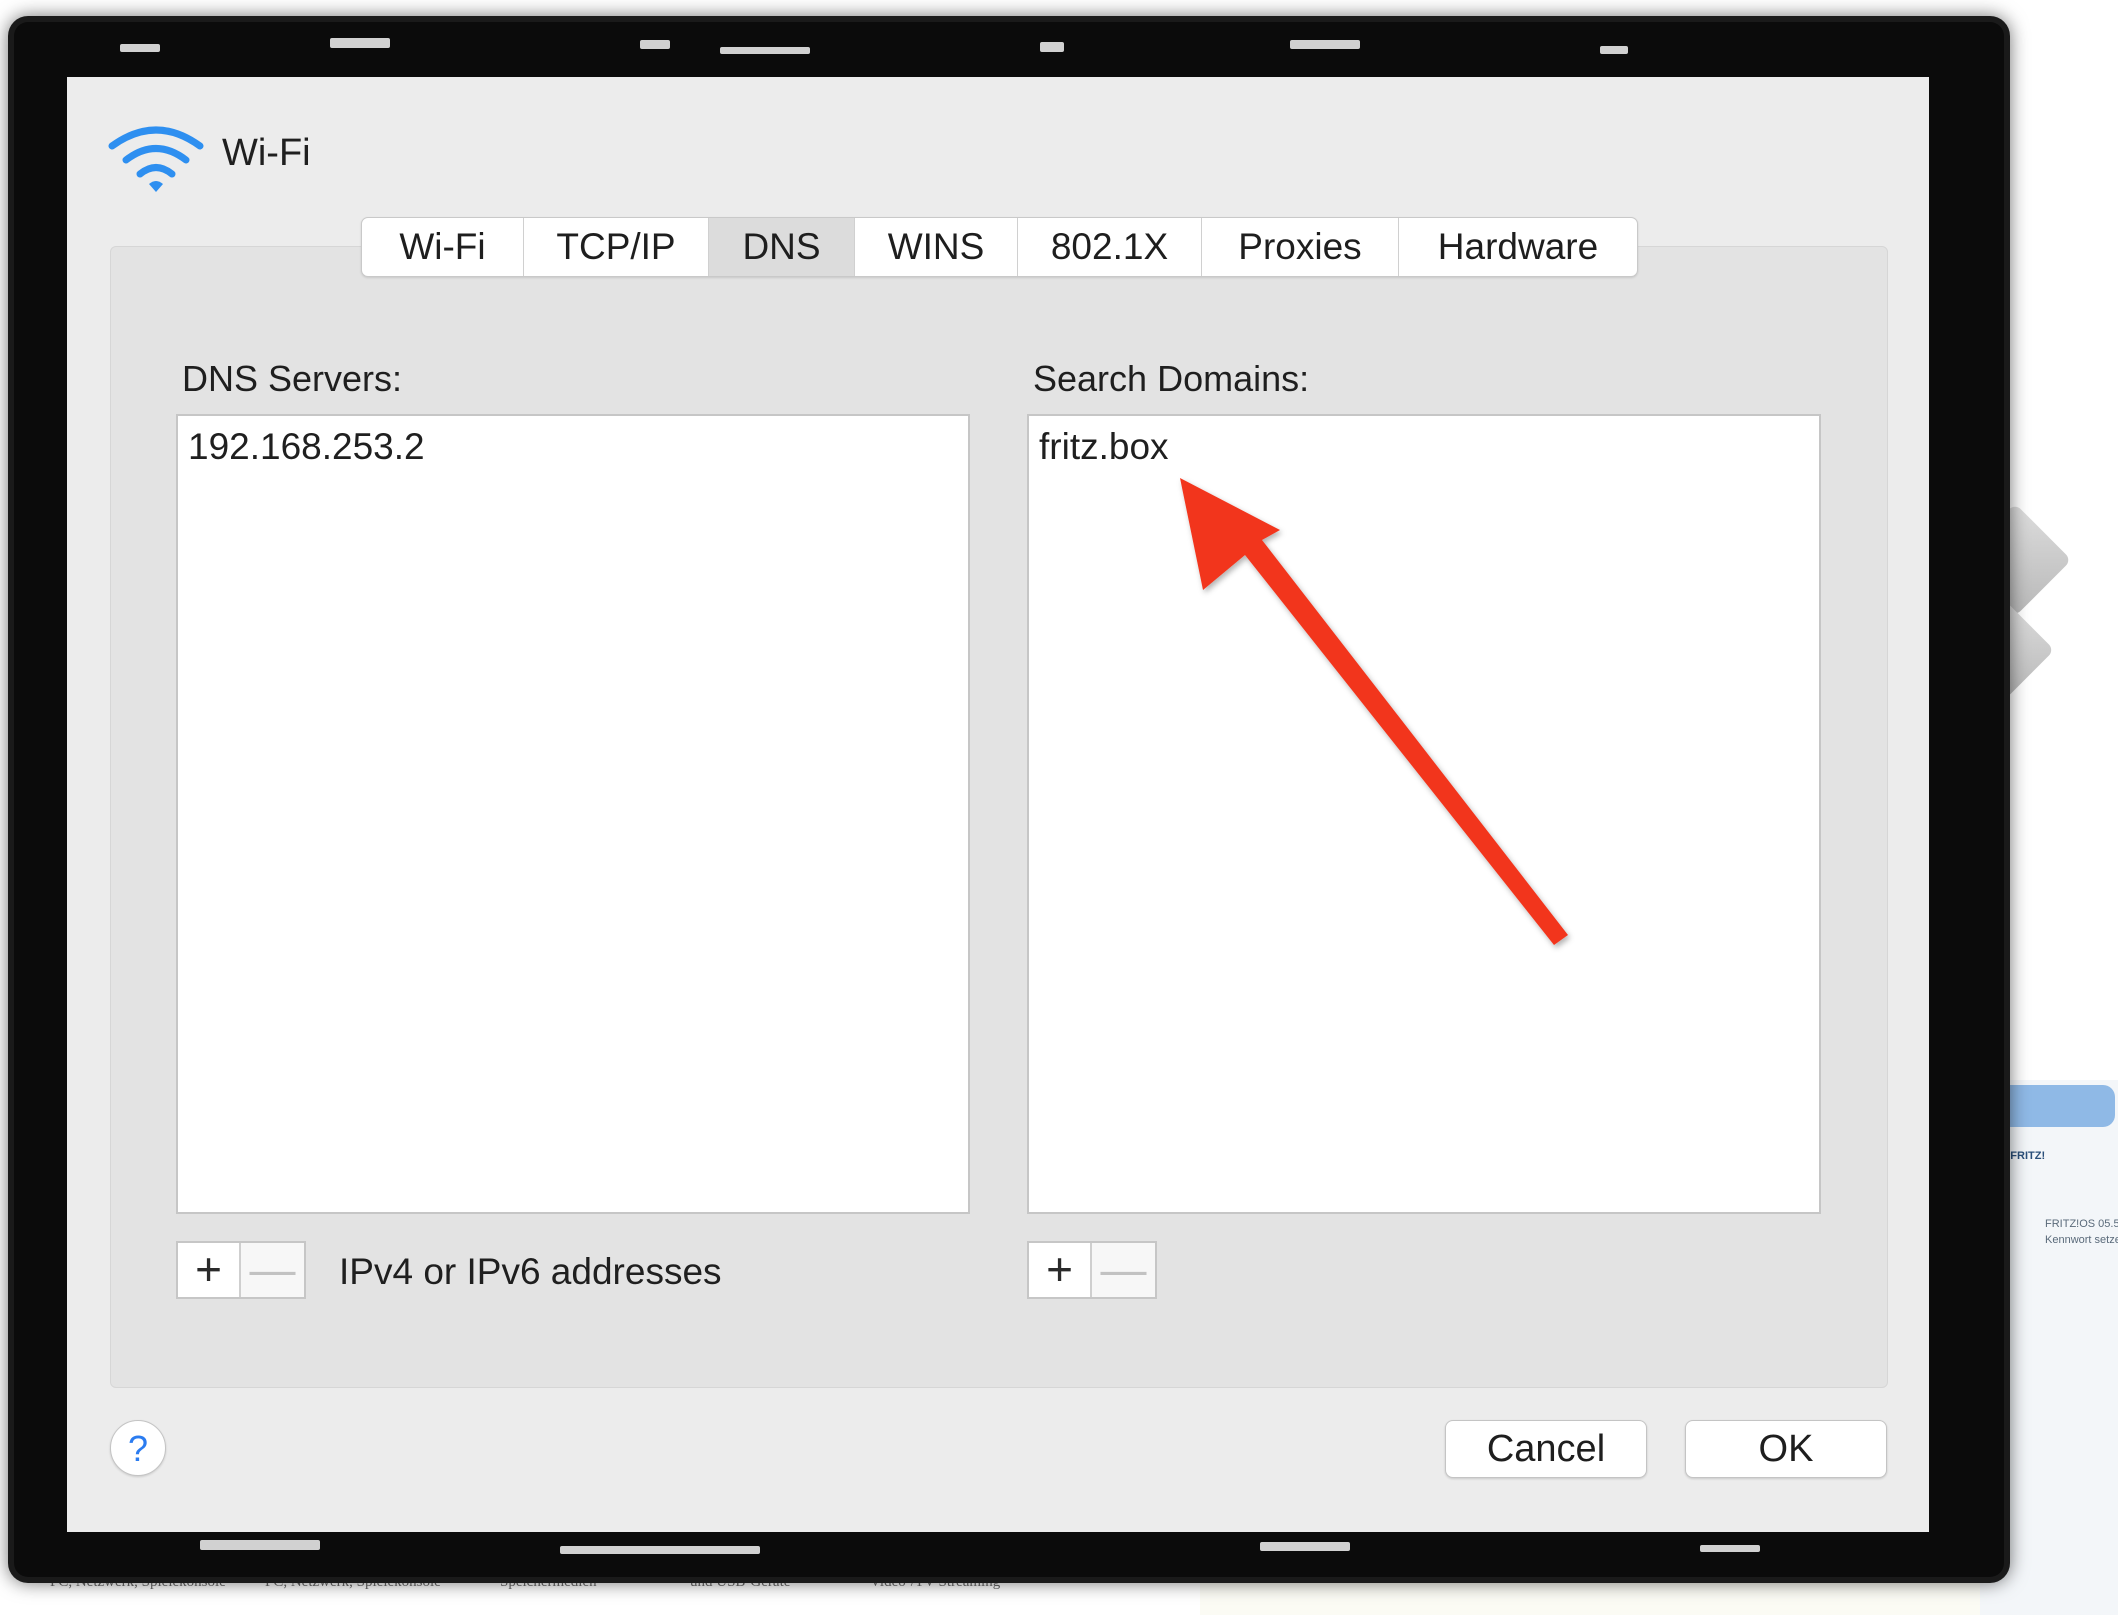 The image size is (2118, 1615). Describe the element at coordinates (266, 153) in the screenshot. I see `window-title: Wi-Fi` at that location.